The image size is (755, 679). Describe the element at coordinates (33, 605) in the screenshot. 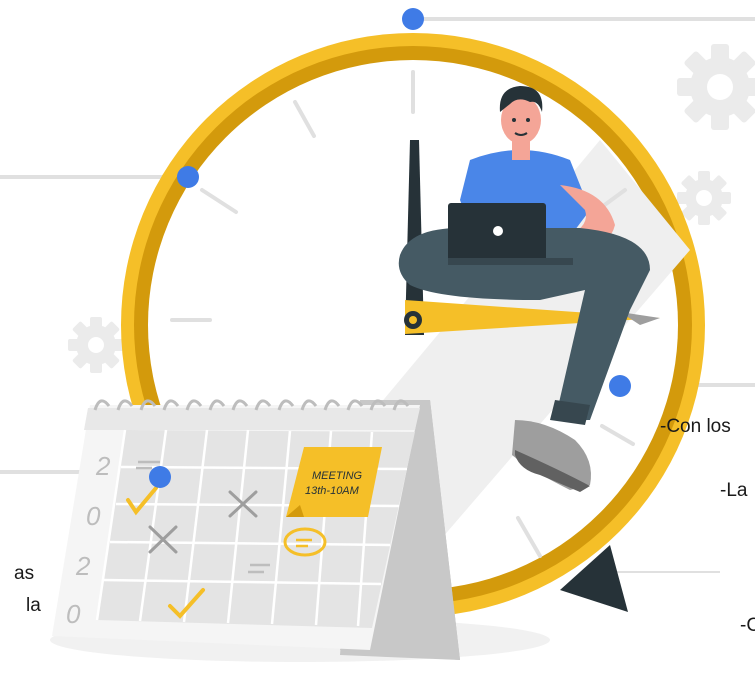

I see `callout-text: la` at that location.